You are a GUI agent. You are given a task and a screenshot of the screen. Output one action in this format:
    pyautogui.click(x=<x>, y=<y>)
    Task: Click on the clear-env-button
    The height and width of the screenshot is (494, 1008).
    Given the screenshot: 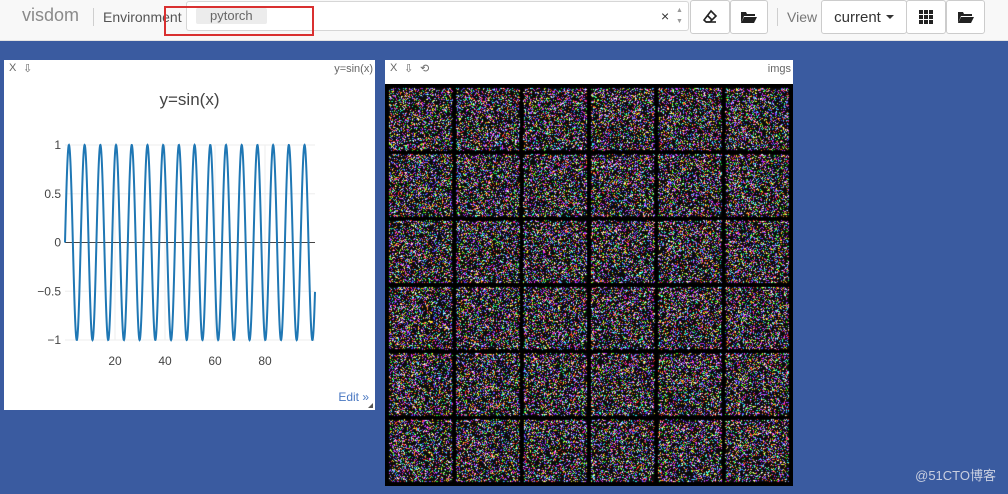 What is the action you would take?
    pyautogui.click(x=710, y=17)
    